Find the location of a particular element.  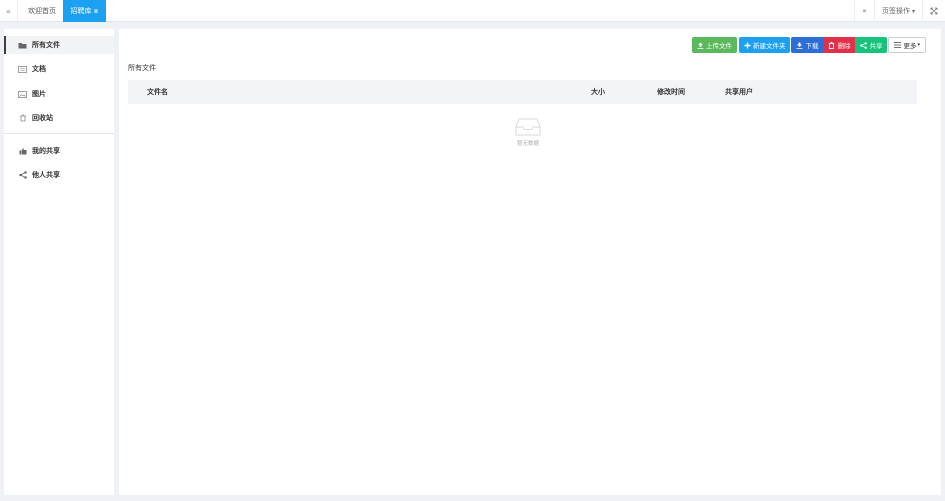

toolbar: 上传文件 新建文件夹 下载 删除 共享 更多 ▾ is located at coordinates (808, 45).